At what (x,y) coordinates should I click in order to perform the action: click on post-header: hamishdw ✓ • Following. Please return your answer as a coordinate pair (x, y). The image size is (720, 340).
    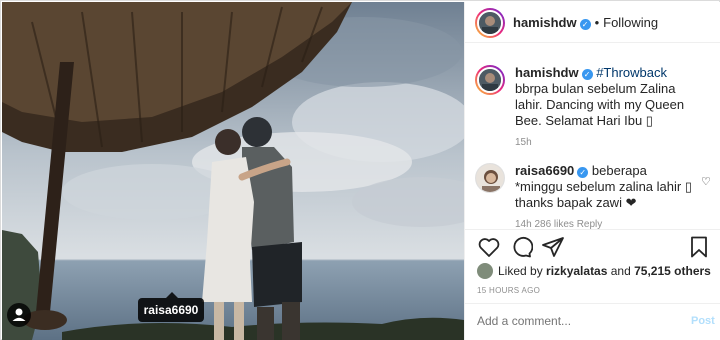
    Looking at the image, I should click on (592, 22).